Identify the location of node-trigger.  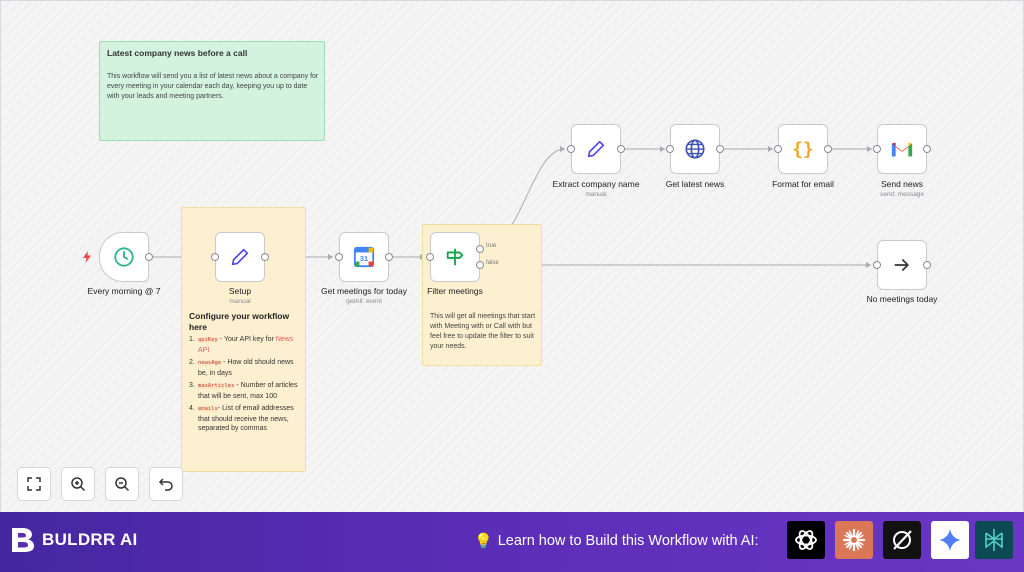
(126, 257).